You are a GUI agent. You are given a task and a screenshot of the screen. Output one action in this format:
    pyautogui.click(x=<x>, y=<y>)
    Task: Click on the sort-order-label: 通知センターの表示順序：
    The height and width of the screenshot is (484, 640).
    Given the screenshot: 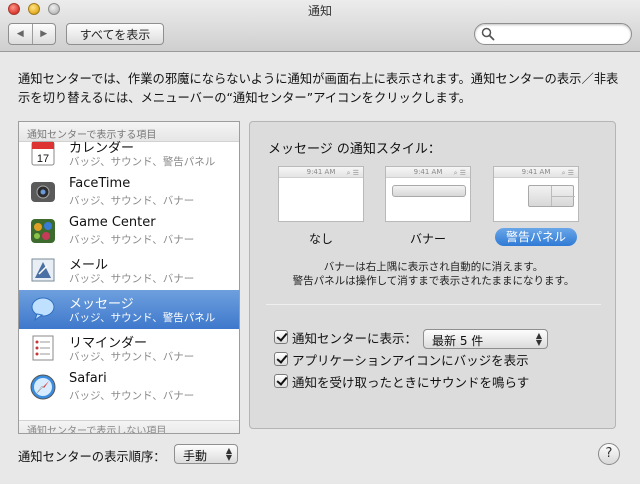 What is the action you would take?
    pyautogui.click(x=92, y=457)
    